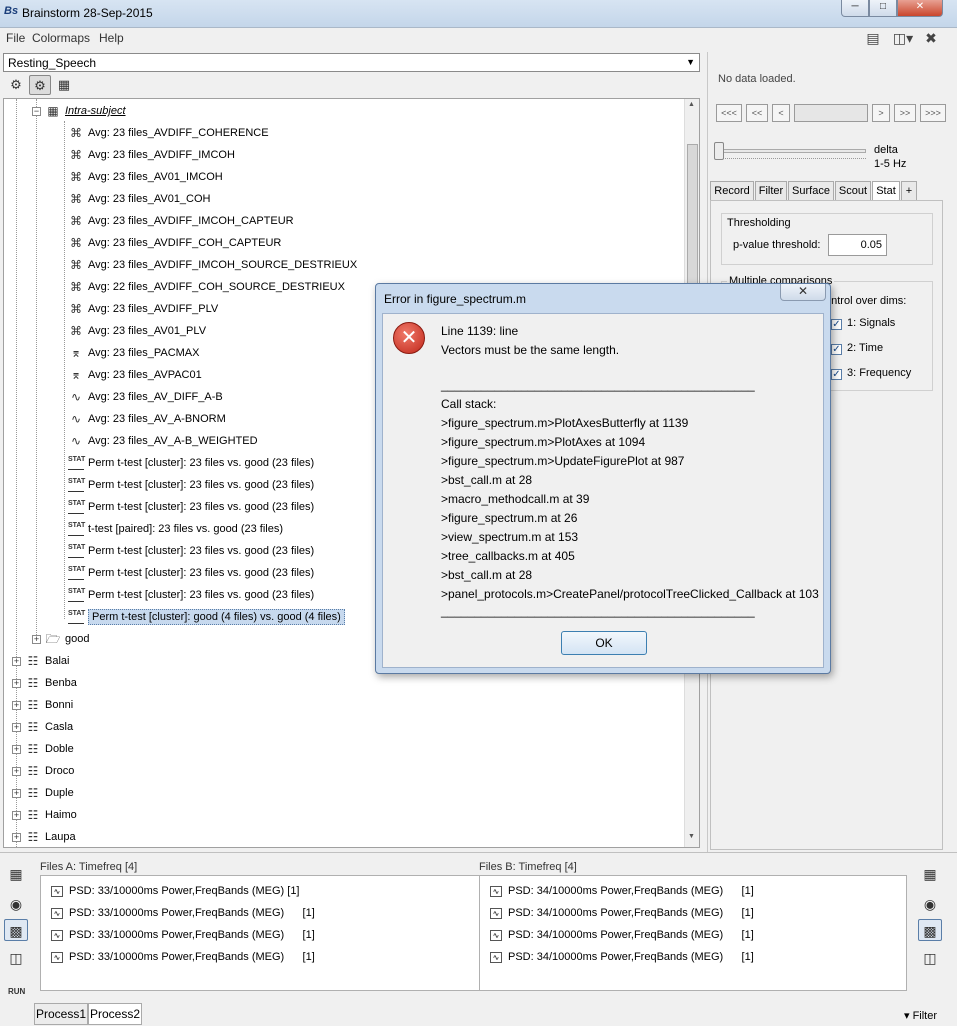 Image resolution: width=957 pixels, height=1026 pixels. I want to click on nav-prev-fast-button: <<, so click(757, 113).